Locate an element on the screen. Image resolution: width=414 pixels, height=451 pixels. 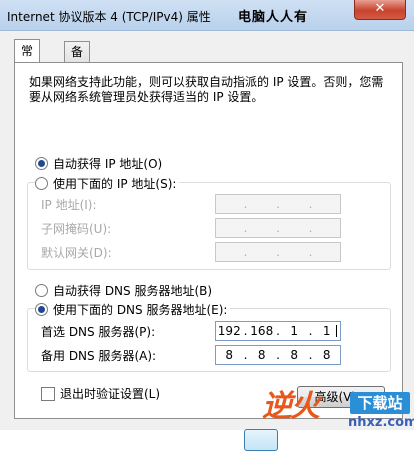
alternate-dns-input: 8. 8. 8. 8 is located at coordinates (278, 355).